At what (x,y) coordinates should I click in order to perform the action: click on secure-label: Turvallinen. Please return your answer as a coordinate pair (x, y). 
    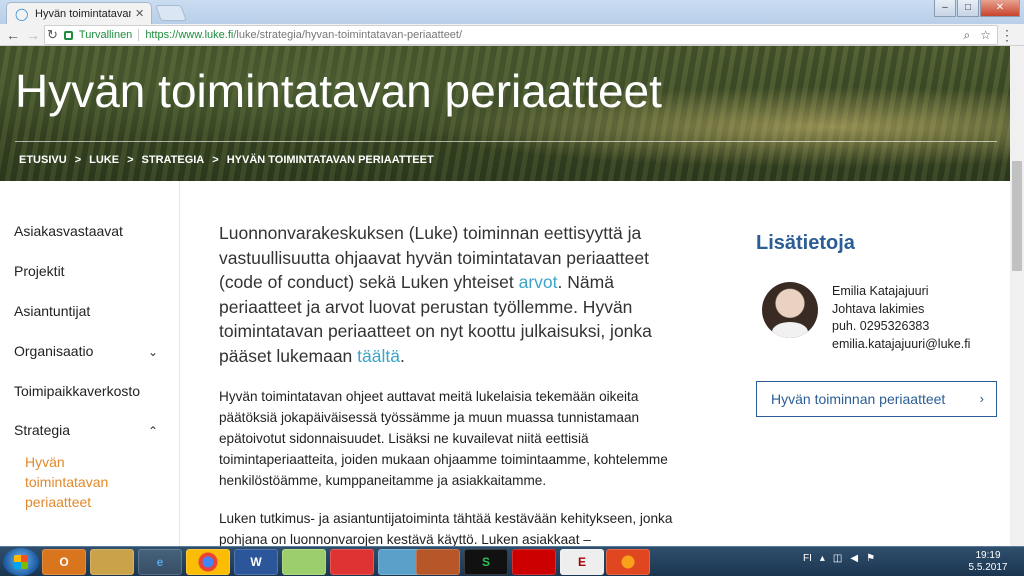
    Looking at the image, I should click on (105, 35).